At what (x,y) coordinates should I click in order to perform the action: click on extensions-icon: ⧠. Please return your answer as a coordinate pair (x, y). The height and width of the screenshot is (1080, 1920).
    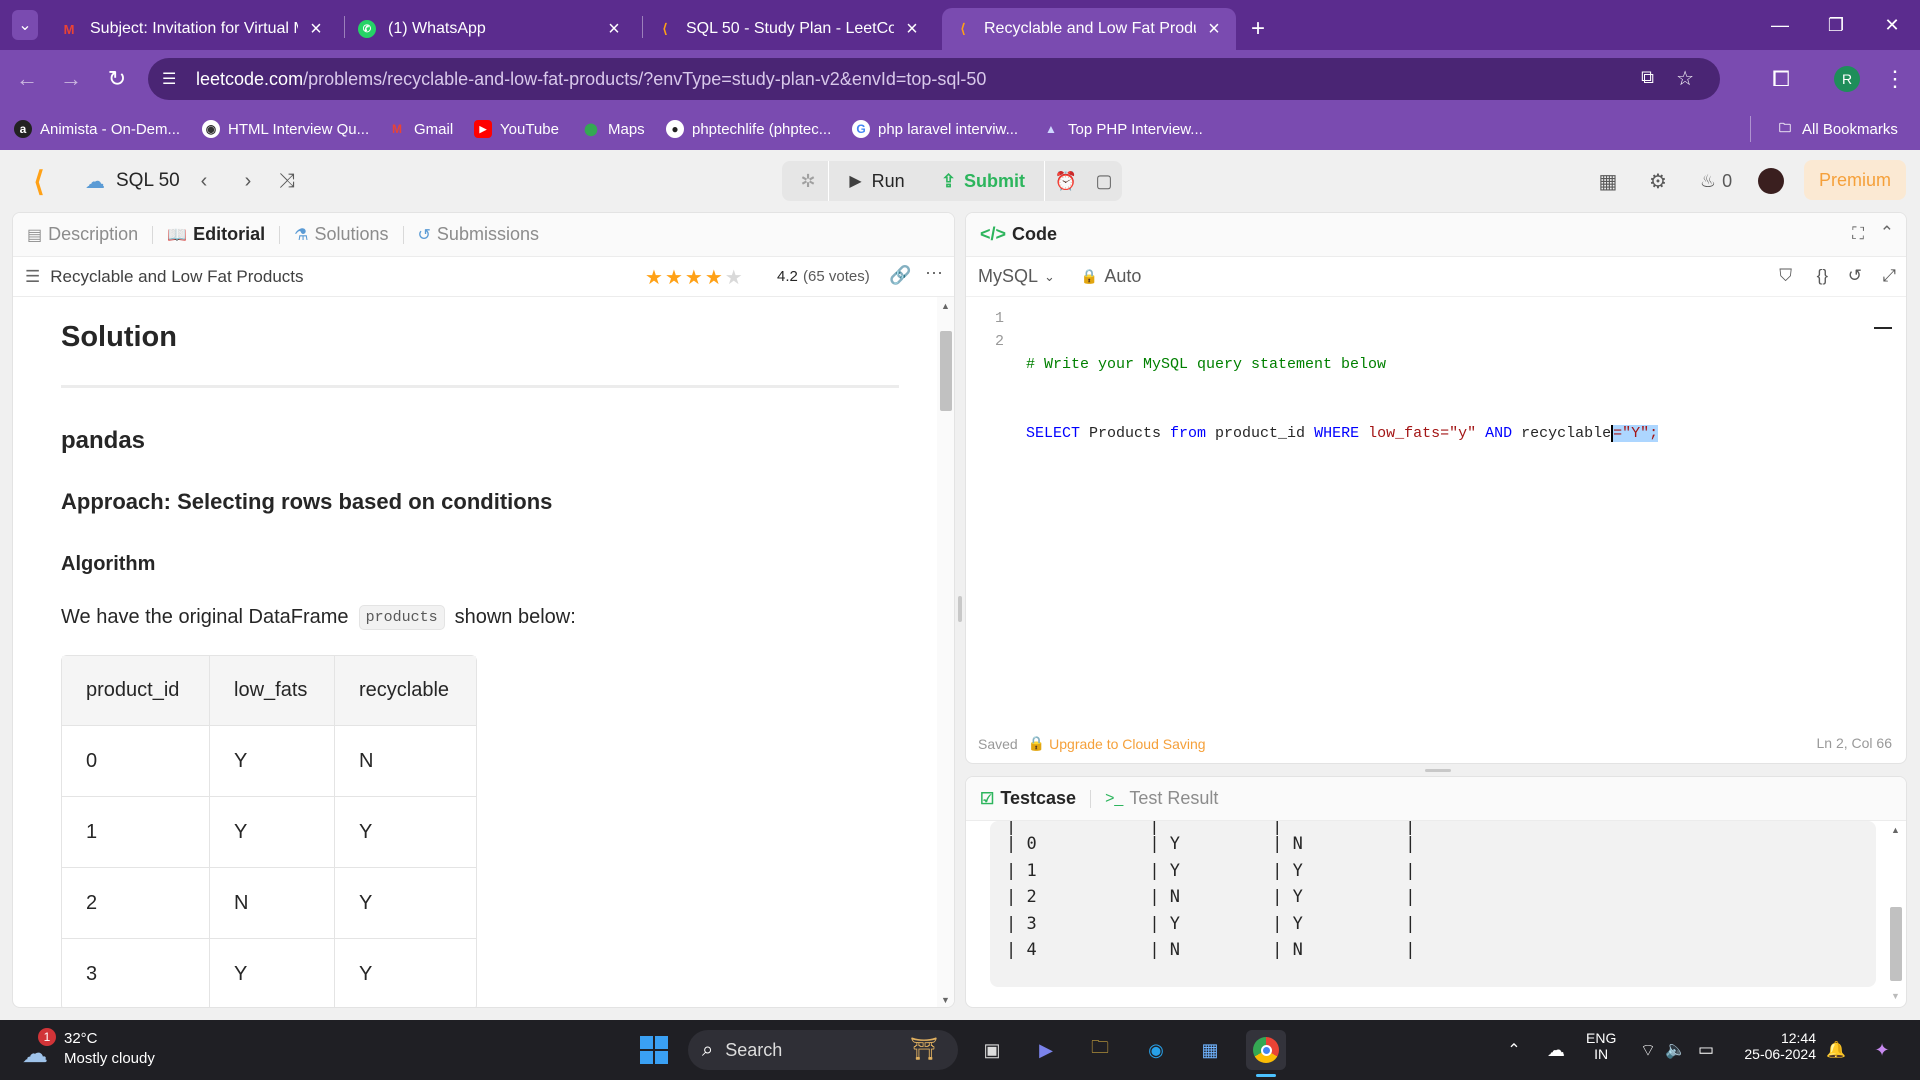
    Looking at the image, I should click on (1781, 79).